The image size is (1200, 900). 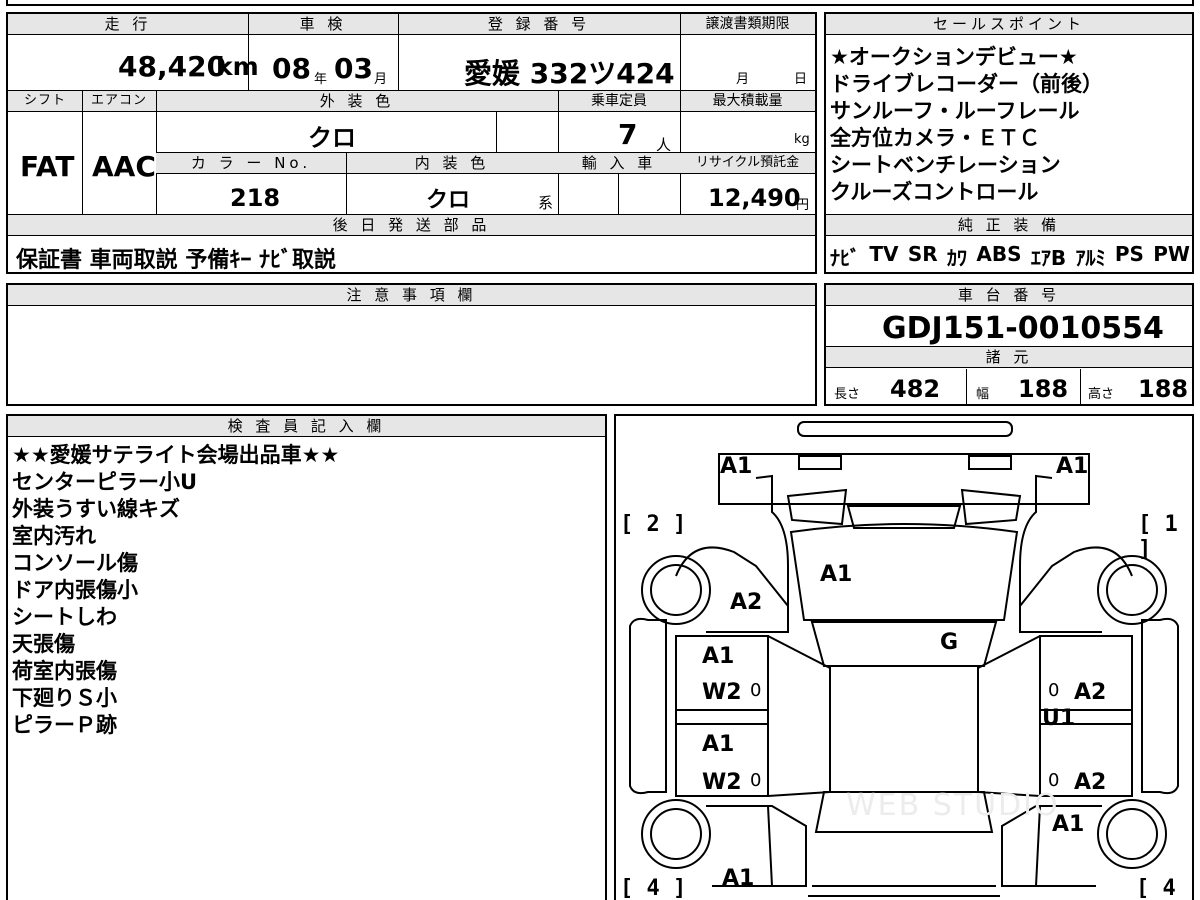 What do you see at coordinates (718, 744) in the screenshot?
I see `left-rear-door-mark: A1` at bounding box center [718, 744].